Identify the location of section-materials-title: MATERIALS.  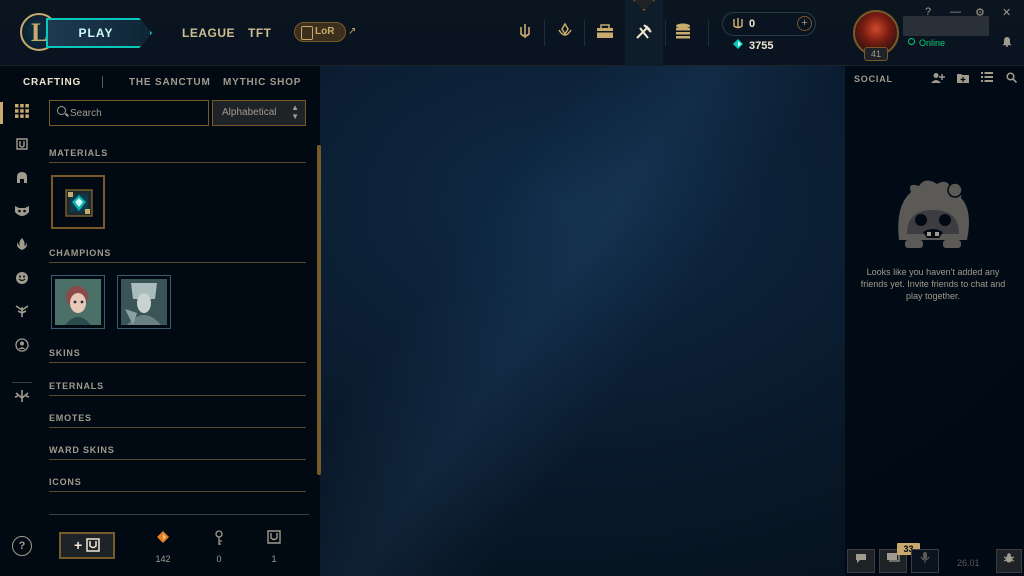
(79, 153).